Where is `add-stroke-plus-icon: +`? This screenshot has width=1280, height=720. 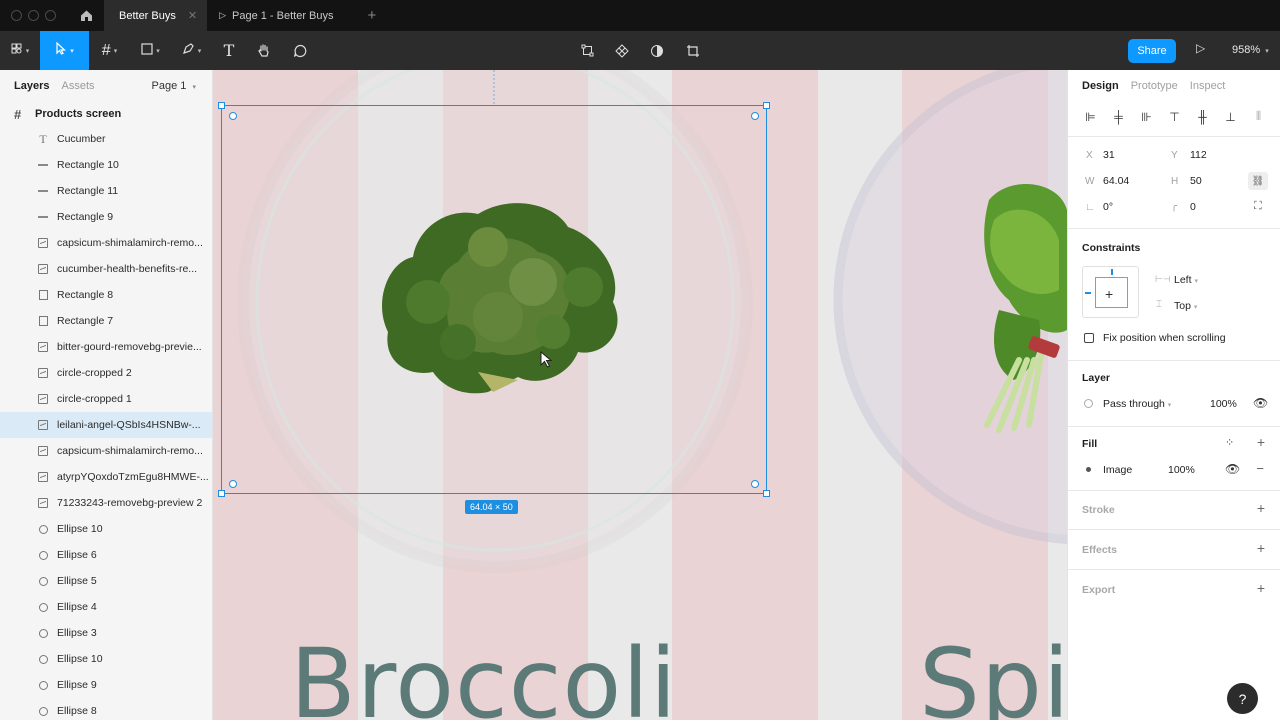
add-stroke-plus-icon: + is located at coordinates (1261, 508).